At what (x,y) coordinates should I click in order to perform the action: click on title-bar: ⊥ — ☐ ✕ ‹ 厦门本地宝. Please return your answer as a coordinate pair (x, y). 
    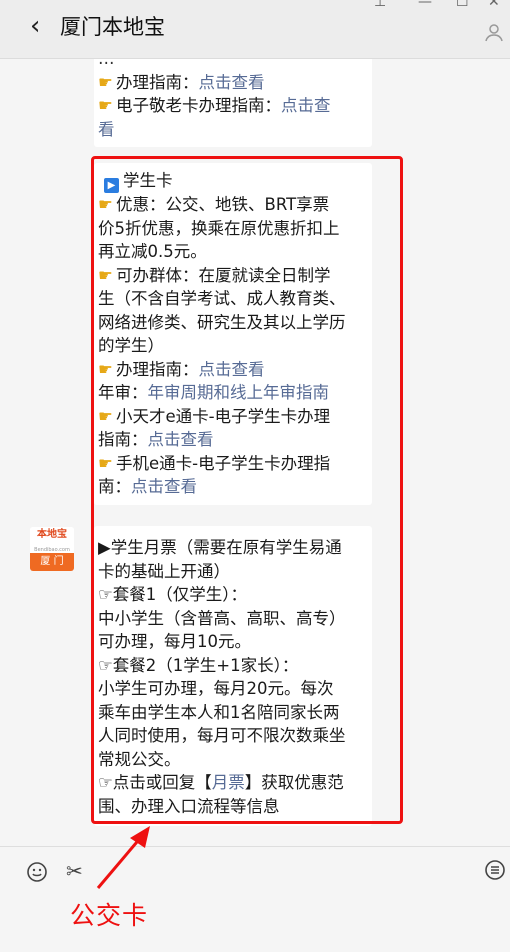
    Looking at the image, I should click on (255, 29).